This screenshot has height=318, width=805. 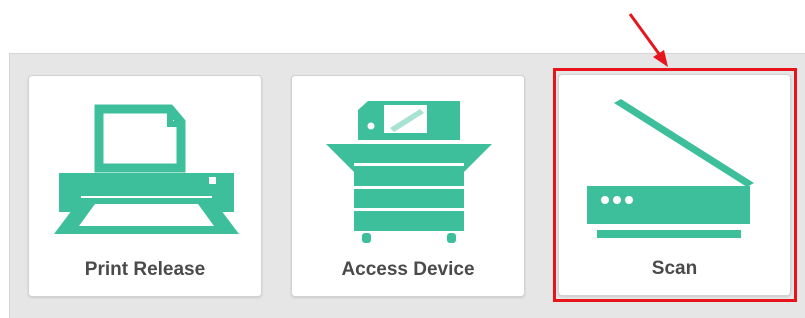 What do you see at coordinates (408, 269) in the screenshot?
I see `access-device-label: Access Device` at bounding box center [408, 269].